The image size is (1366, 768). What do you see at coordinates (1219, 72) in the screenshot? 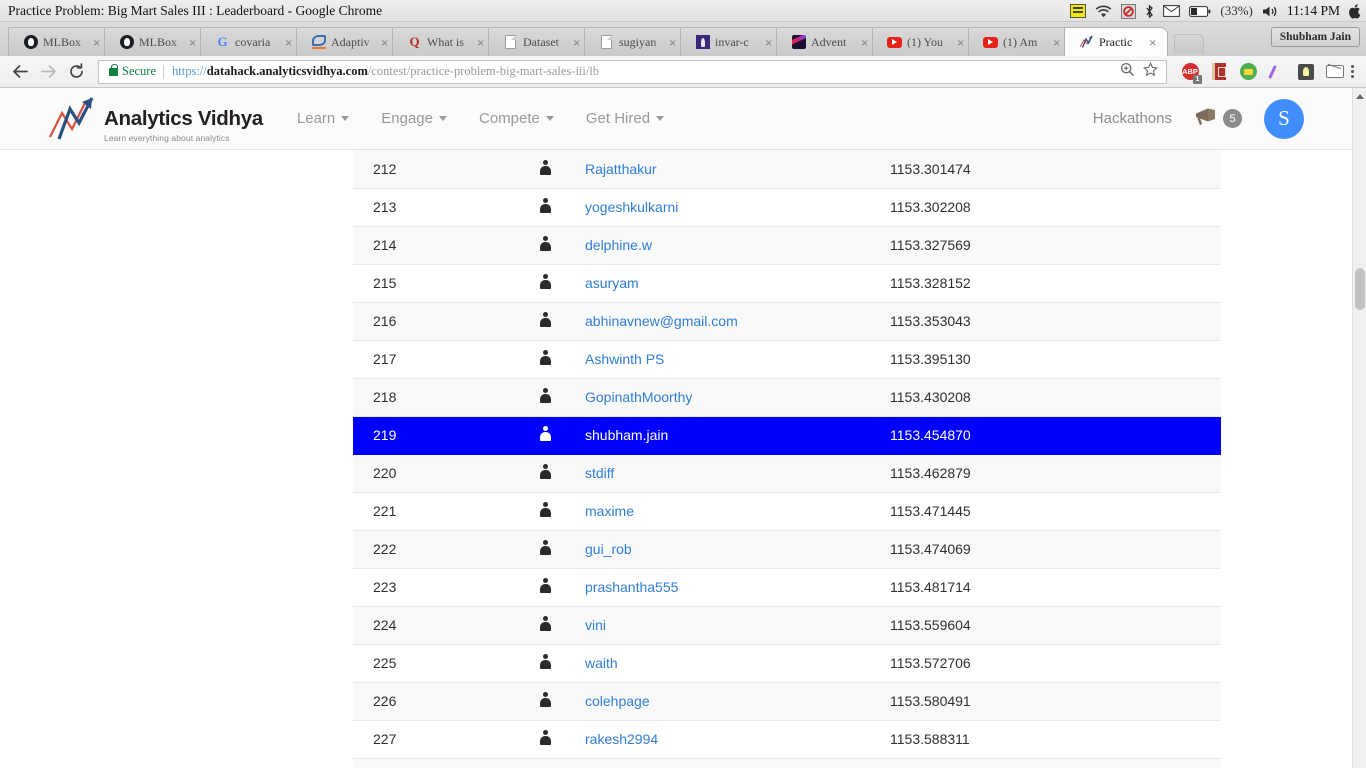
I see `book-icon` at bounding box center [1219, 72].